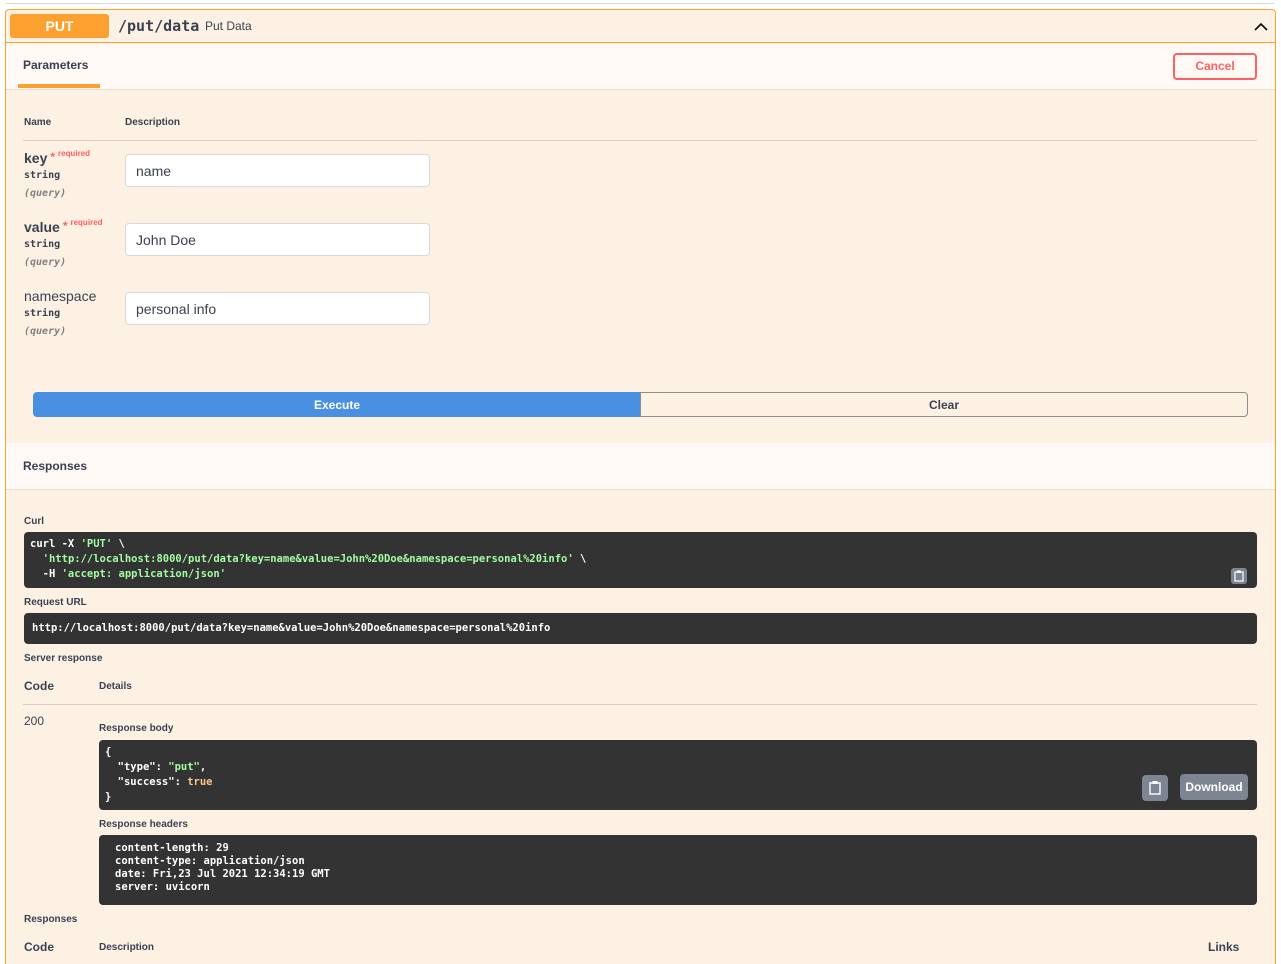  Describe the element at coordinates (228, 26) in the screenshot. I see `operation-summary-text: Put Data` at that location.